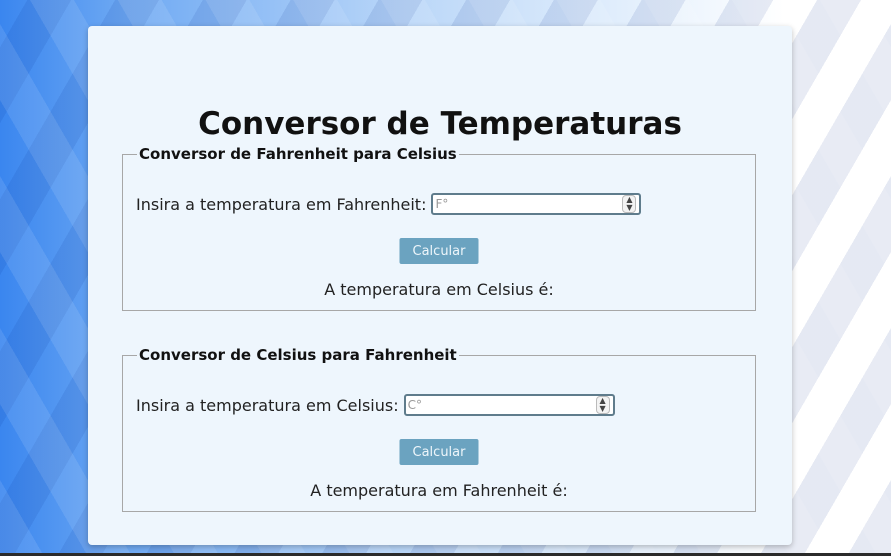  Describe the element at coordinates (298, 355) in the screenshot. I see `celsius-to-fahrenheit-legend: Conversor de Celsius para Fahrenheit` at that location.